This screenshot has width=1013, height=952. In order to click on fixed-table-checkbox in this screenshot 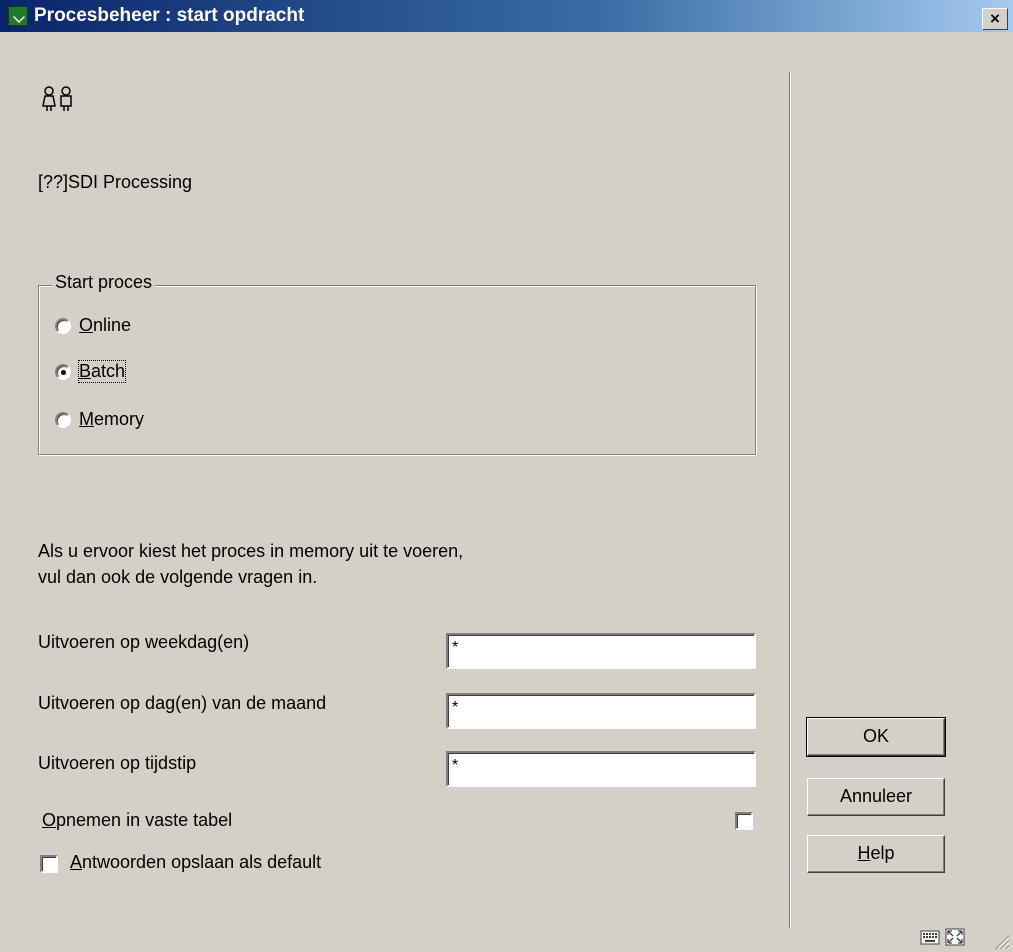, I will do `click(744, 821)`.